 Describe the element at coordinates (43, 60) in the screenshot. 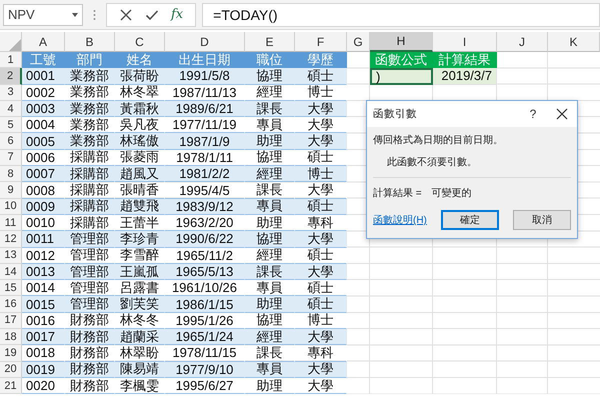

I see `column-heading: 工號` at that location.